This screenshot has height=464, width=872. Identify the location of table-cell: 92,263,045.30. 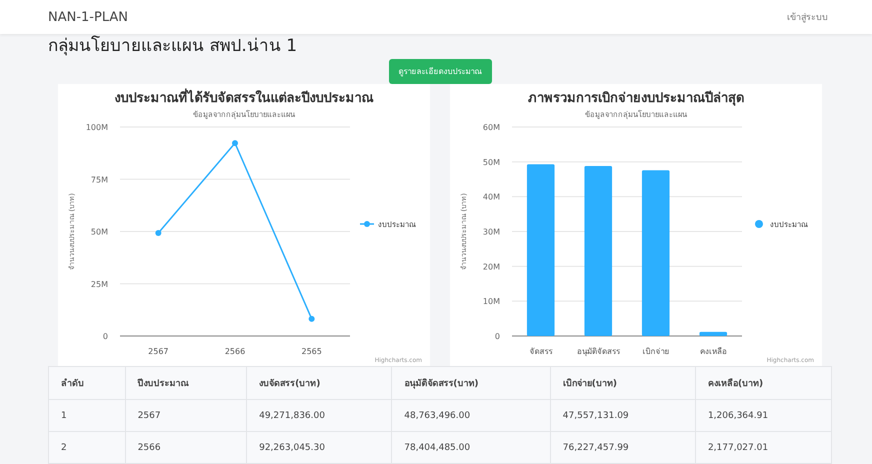
(319, 448).